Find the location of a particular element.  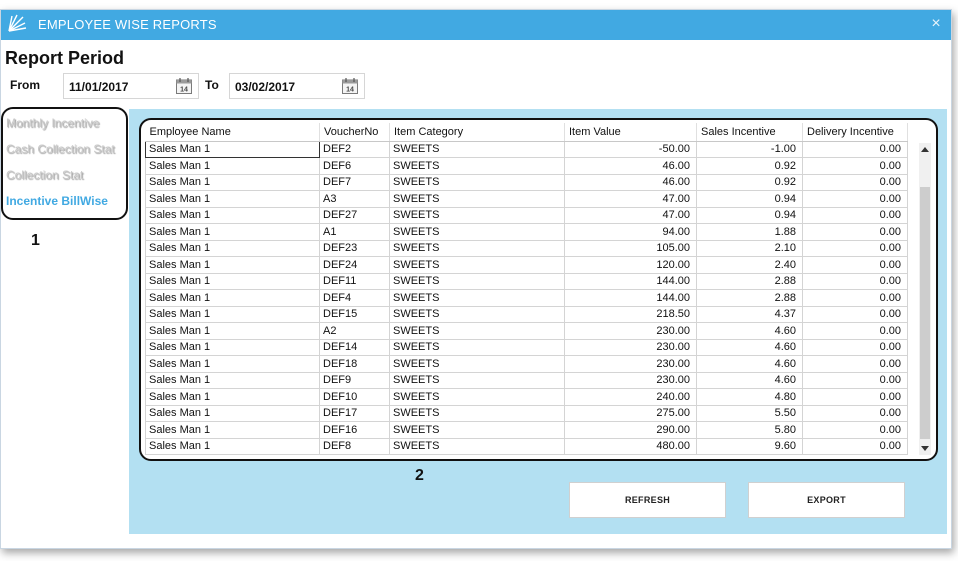

cell-item-value: 46.00 is located at coordinates (630, 182).